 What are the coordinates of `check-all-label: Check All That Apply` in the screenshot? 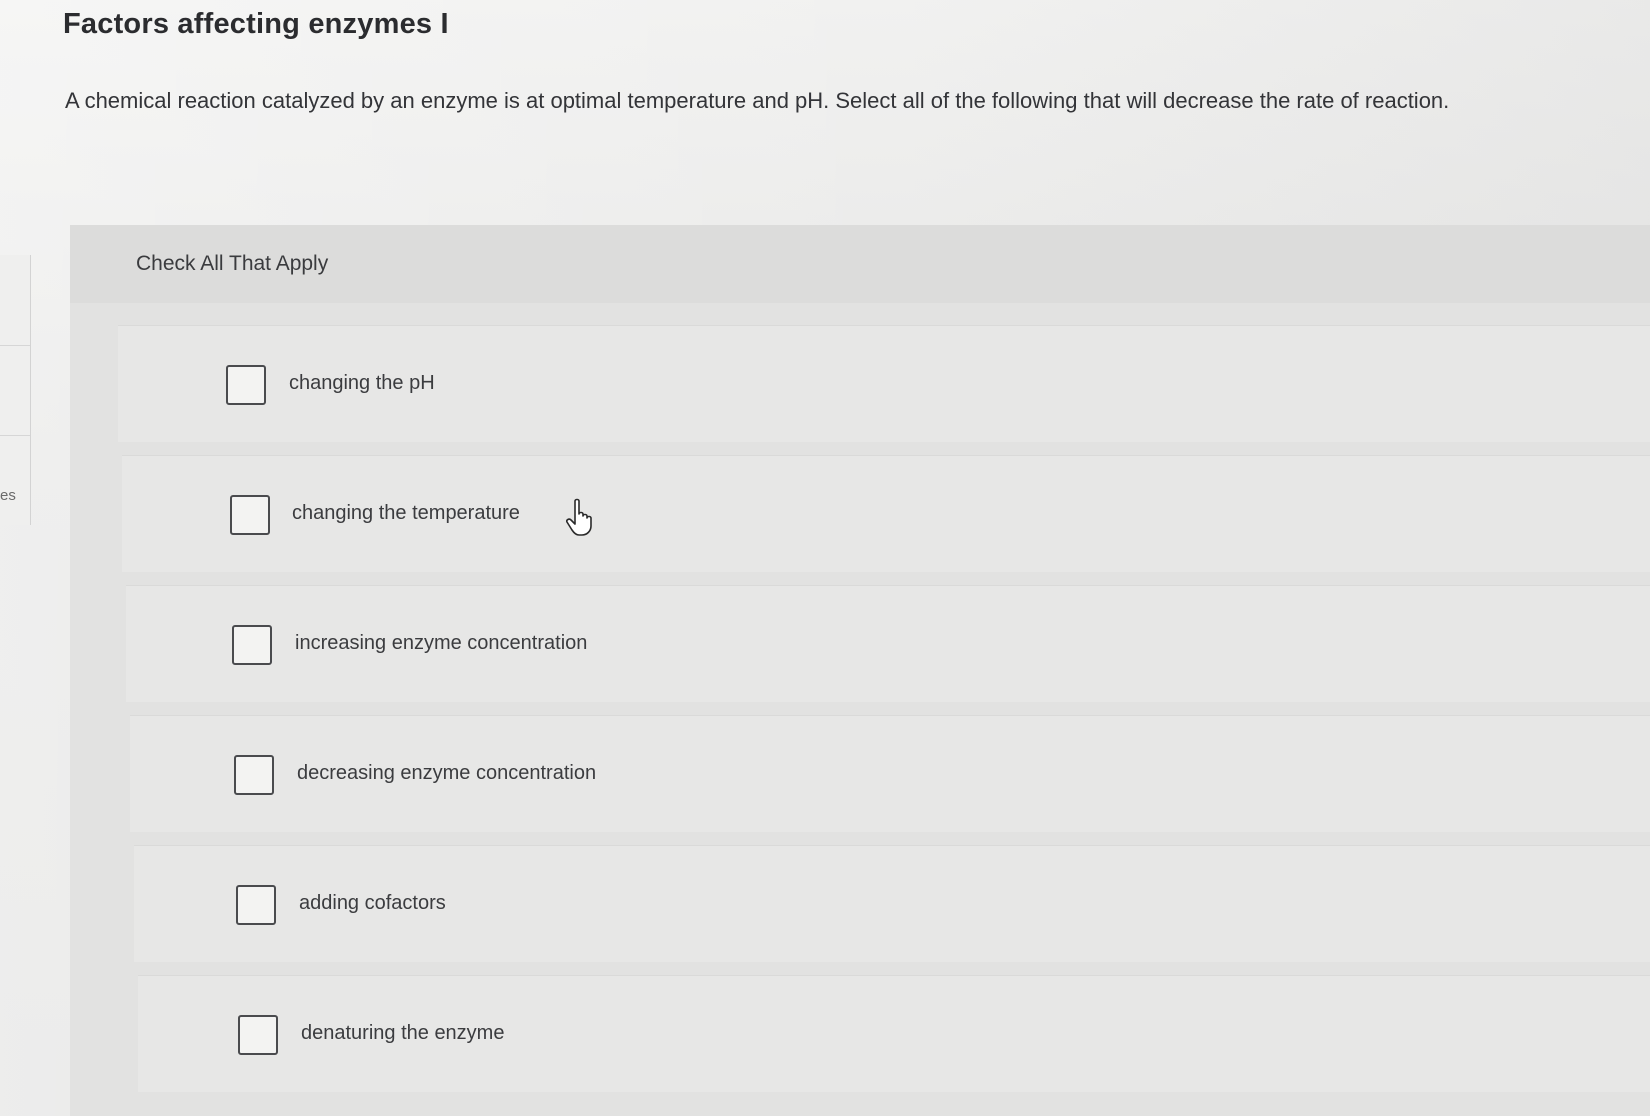 It's located at (232, 263).